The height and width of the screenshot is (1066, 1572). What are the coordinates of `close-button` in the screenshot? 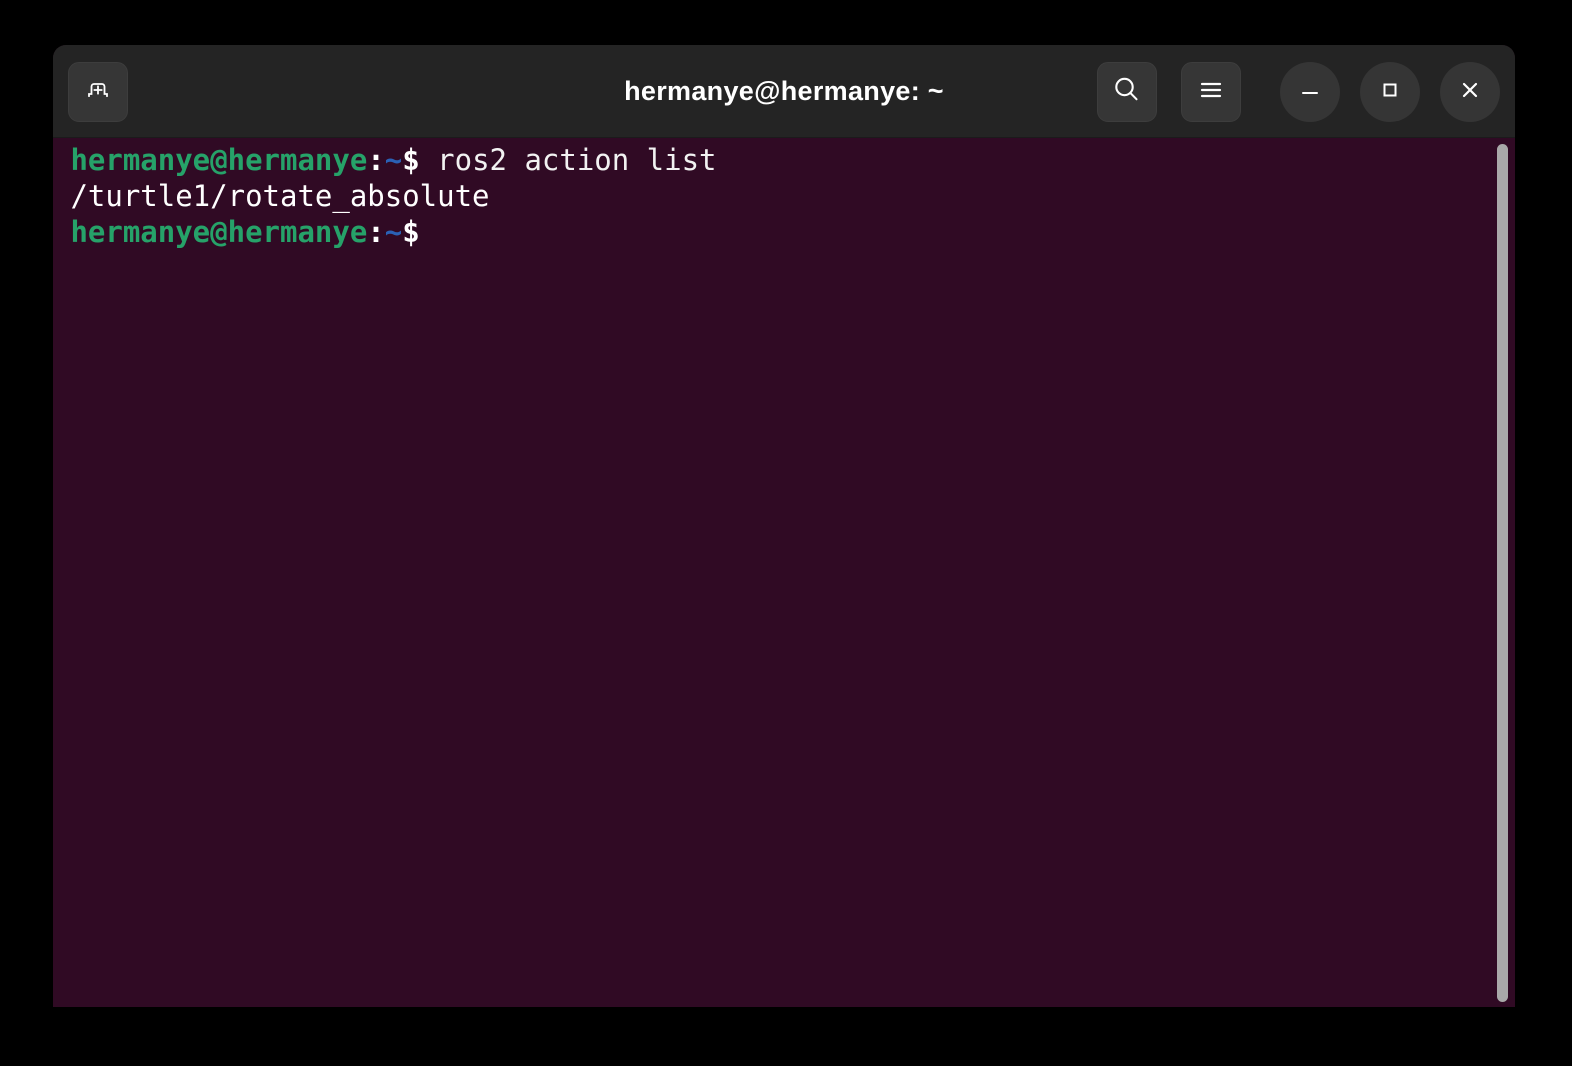 It's located at (1470, 92).